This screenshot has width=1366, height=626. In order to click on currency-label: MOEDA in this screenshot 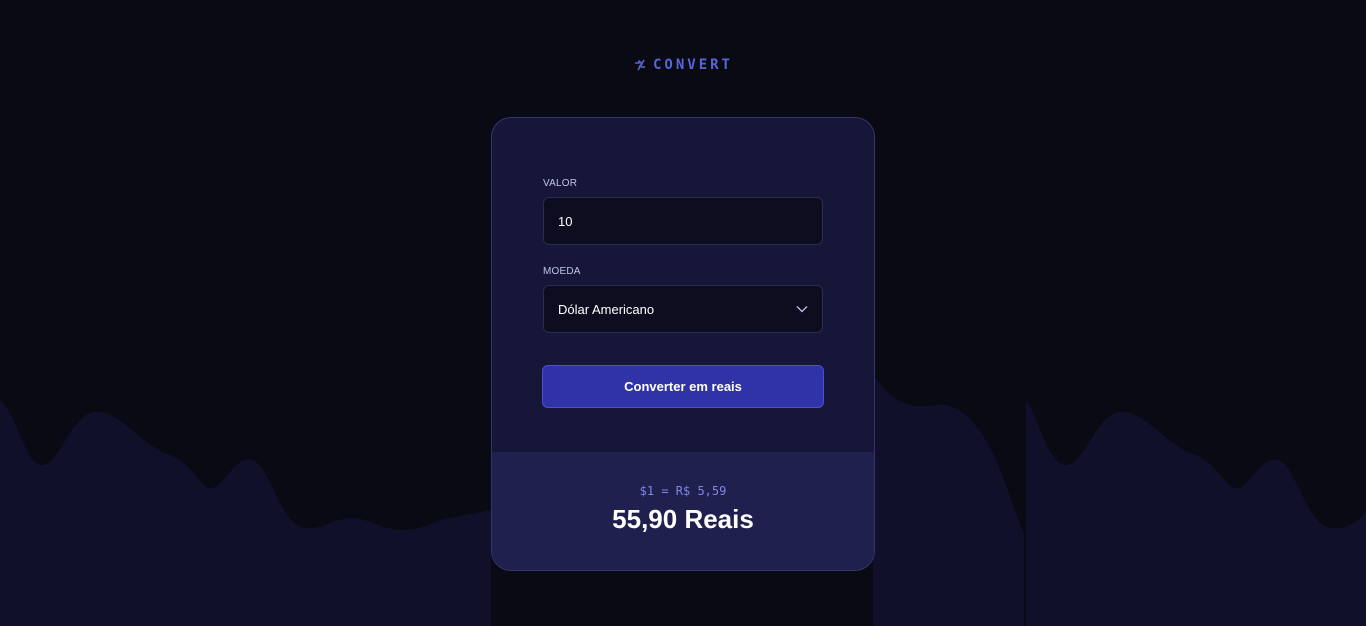, I will do `click(562, 271)`.